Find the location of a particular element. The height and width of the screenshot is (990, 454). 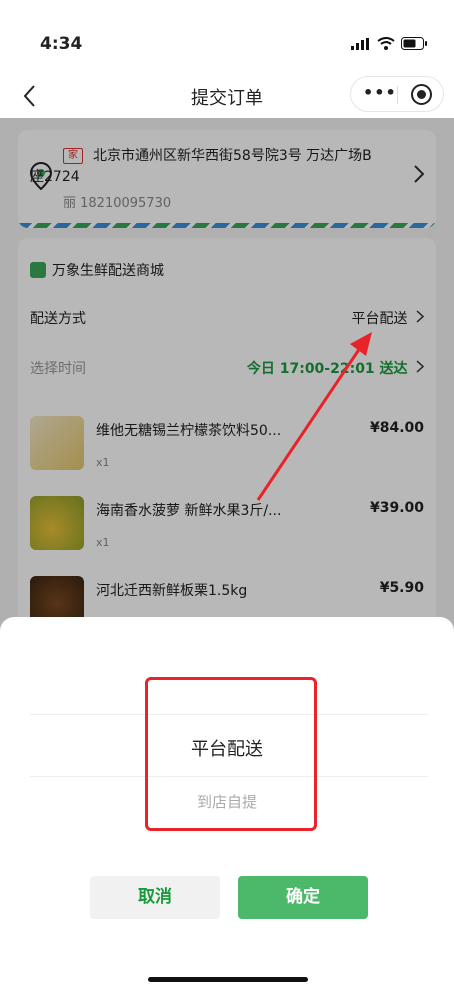

confirm-button: 确定 is located at coordinates (303, 897).